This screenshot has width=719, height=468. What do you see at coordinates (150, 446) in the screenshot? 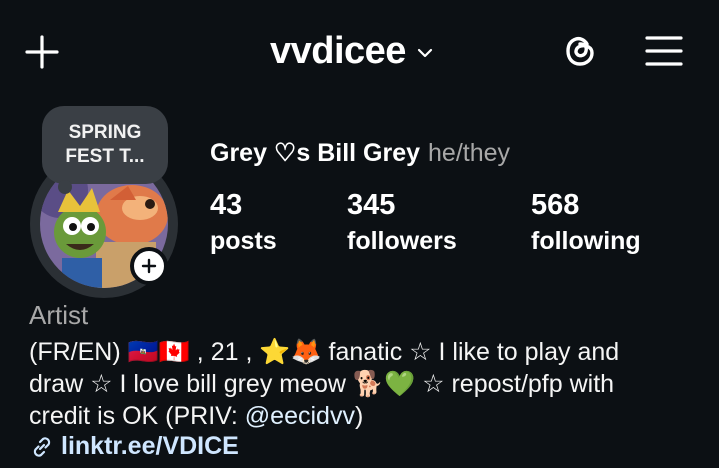
I see `link-url: linktr.ee/VDICE` at bounding box center [150, 446].